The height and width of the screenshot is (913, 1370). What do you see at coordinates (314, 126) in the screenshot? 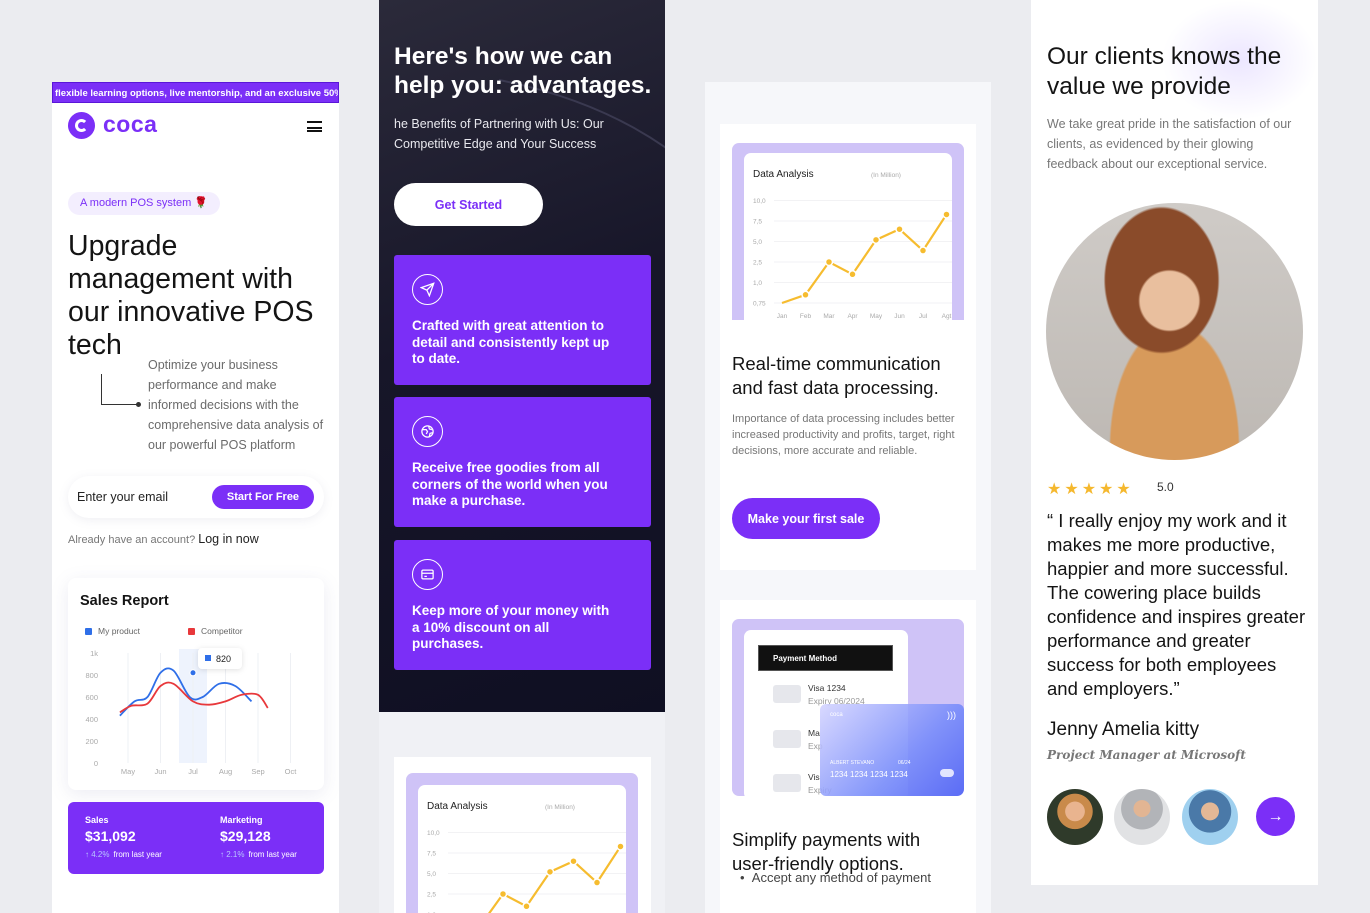
I see `hamburger-icon` at bounding box center [314, 126].